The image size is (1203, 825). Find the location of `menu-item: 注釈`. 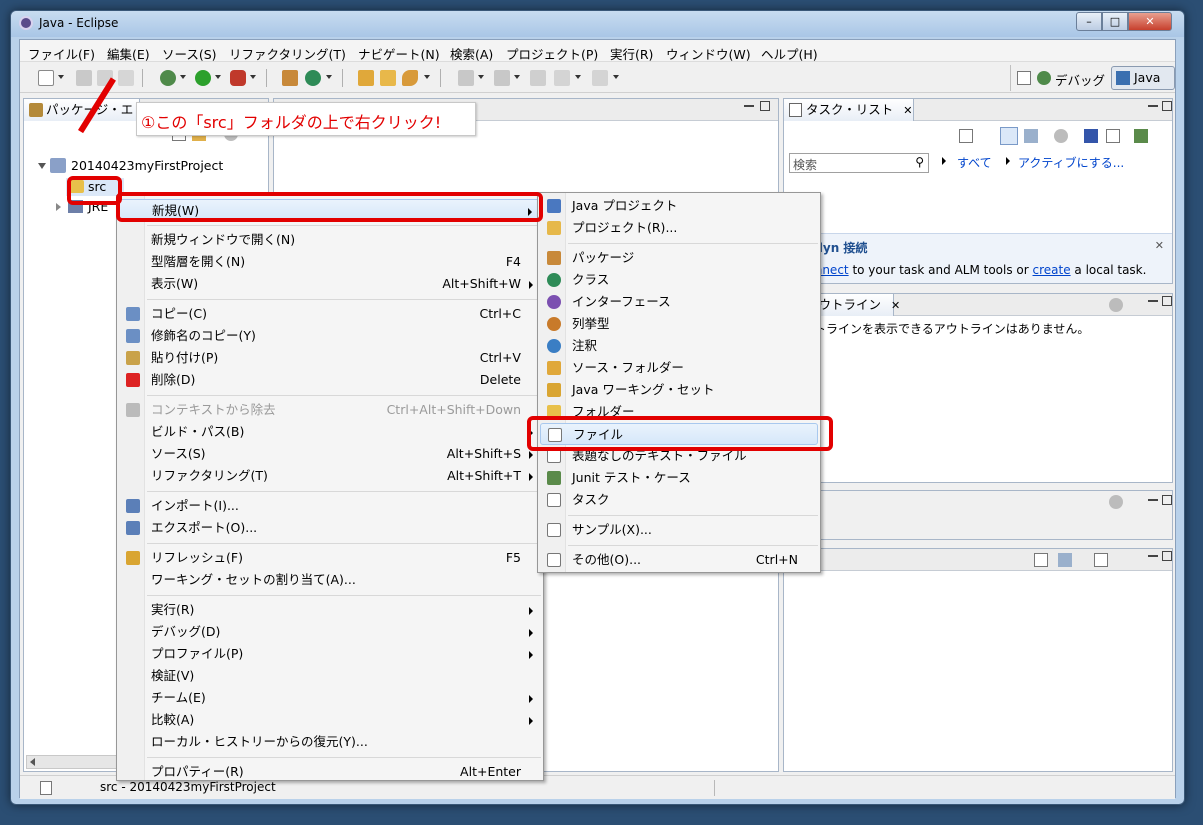

menu-item: 注釈 is located at coordinates (679, 346).